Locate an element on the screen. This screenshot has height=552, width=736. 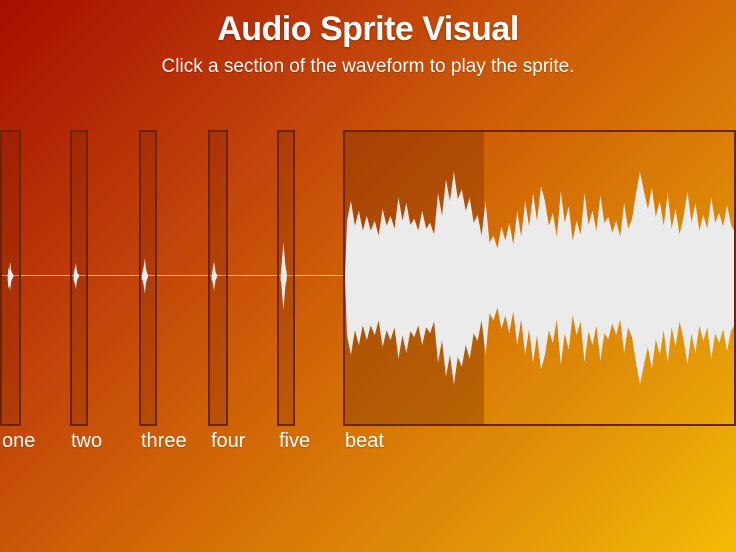
sprite-label-five: five is located at coordinates (294, 441).